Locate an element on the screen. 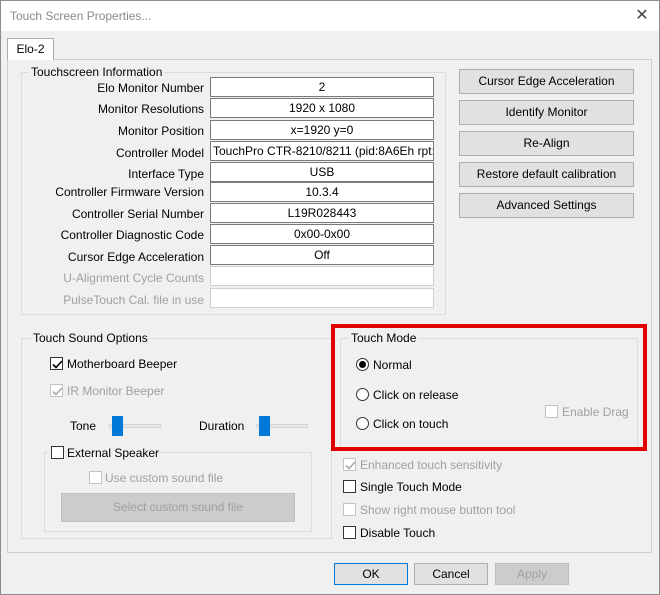 The image size is (660, 595). ir-monitor-beeper-checkbox is located at coordinates (56, 390).